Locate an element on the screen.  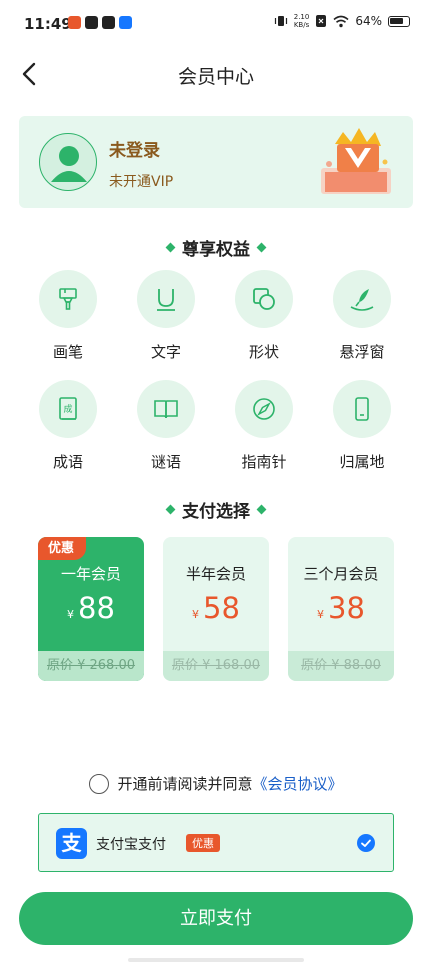
agreement-text: 开通前请阅读并同意 is located at coordinates (185, 784).